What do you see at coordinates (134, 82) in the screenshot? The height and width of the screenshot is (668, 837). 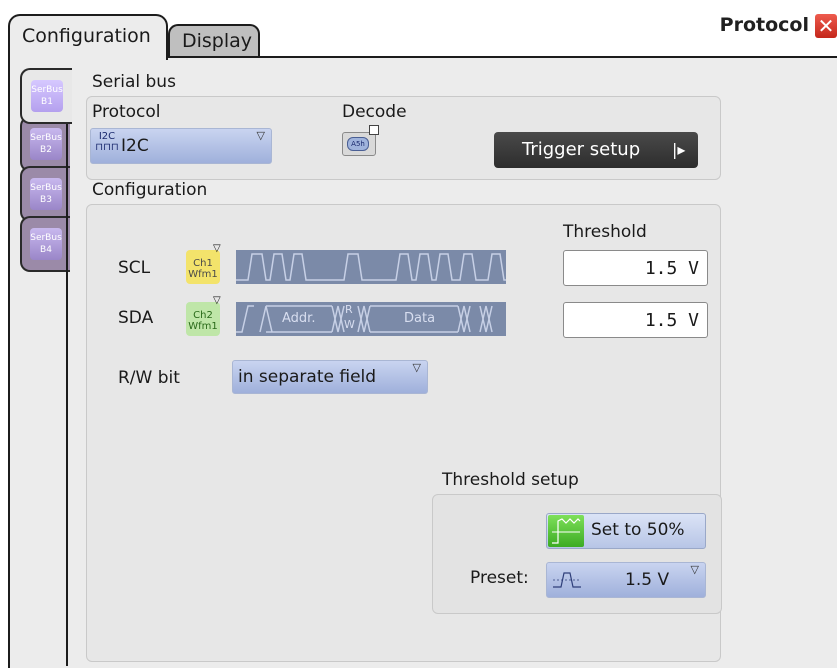 I see `serial-bus-title: Serial bus` at bounding box center [134, 82].